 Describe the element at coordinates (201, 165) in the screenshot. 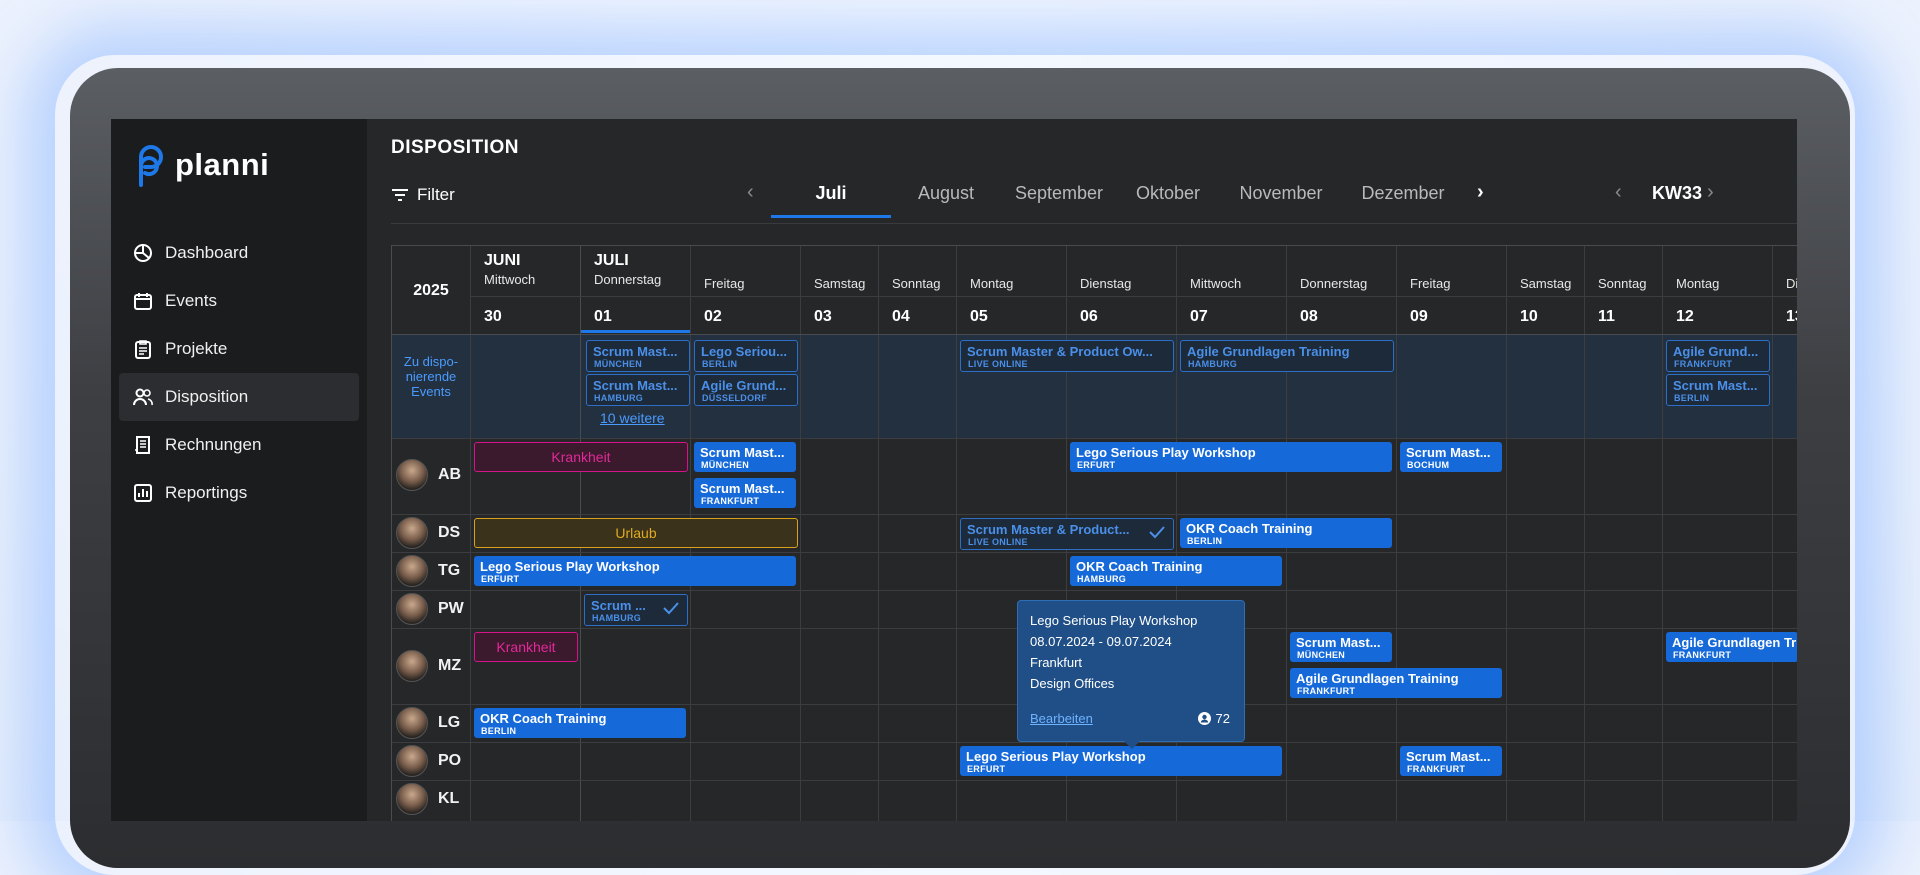

I see `logo: planni` at that location.